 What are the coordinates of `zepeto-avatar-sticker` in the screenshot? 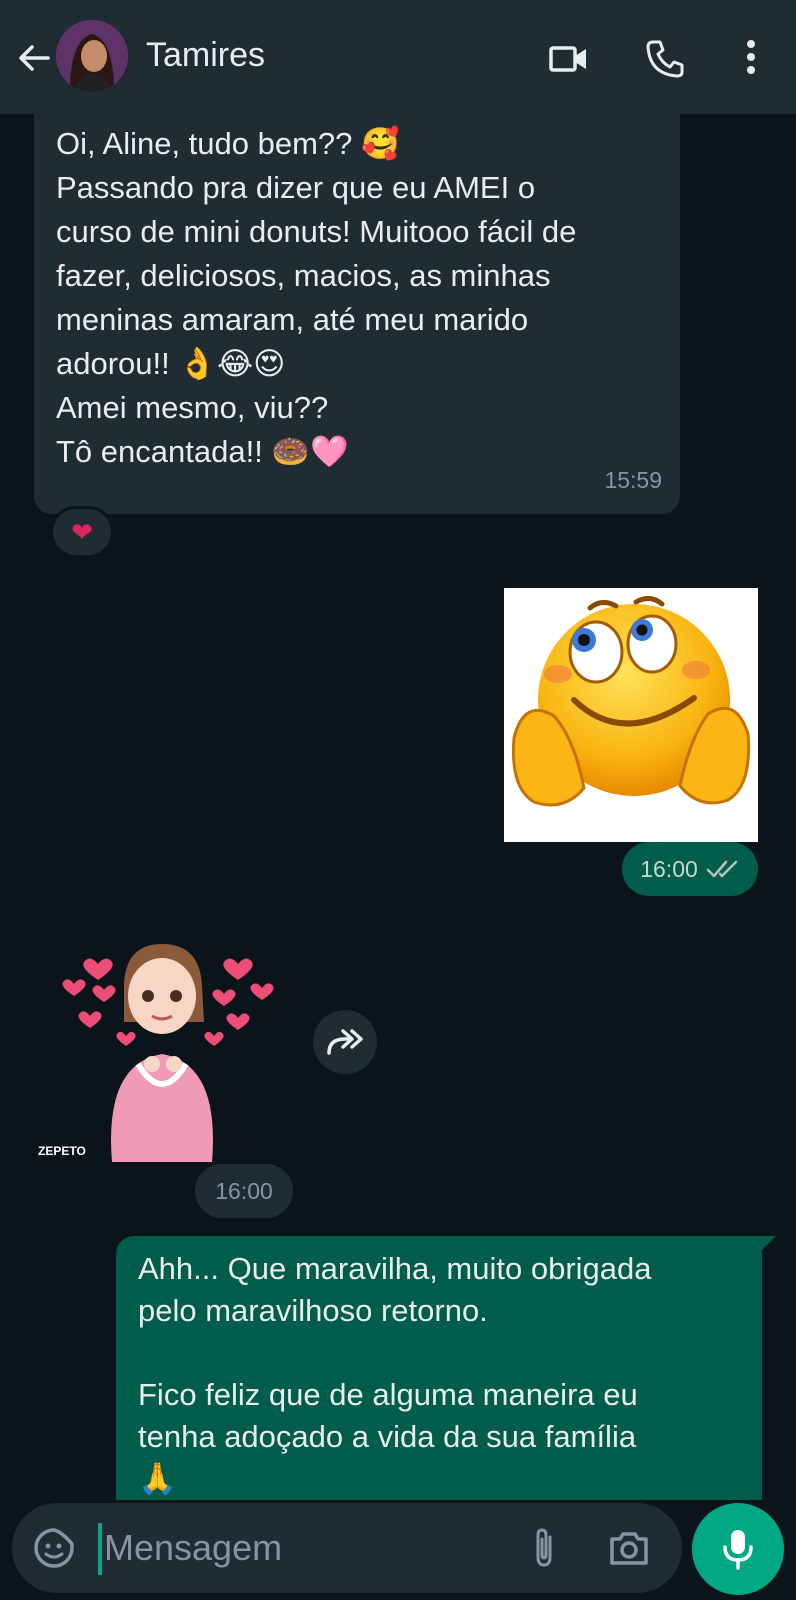 It's located at (162, 1033).